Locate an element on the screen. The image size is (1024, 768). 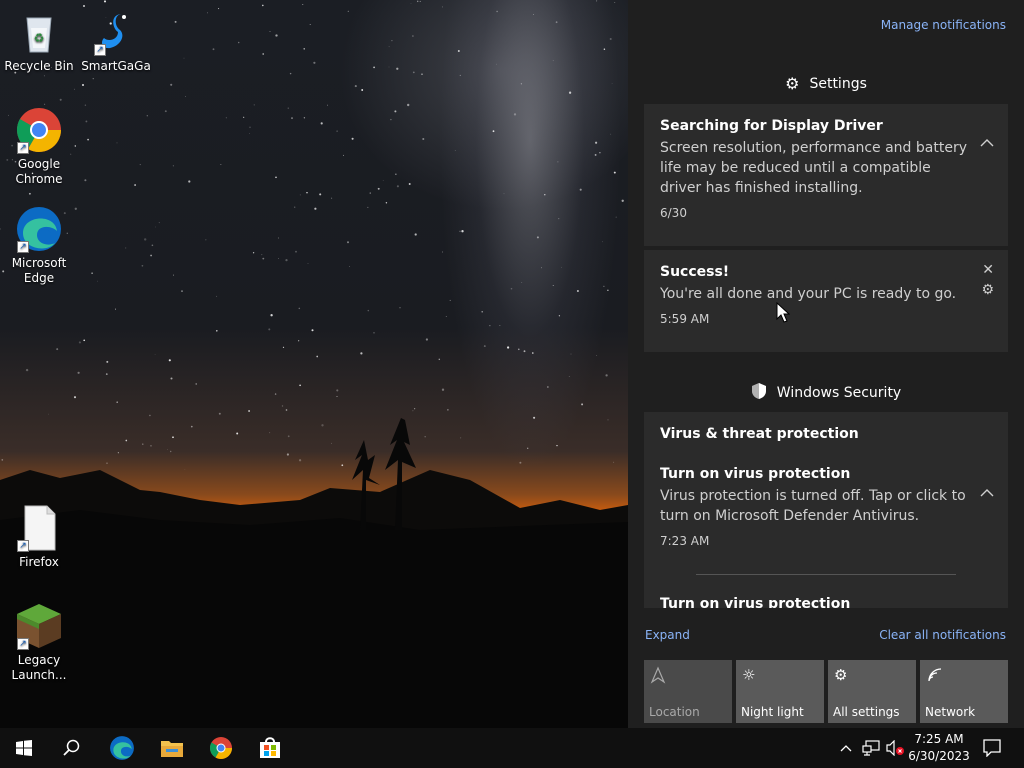
action-center-button is located at coordinates (992, 748).